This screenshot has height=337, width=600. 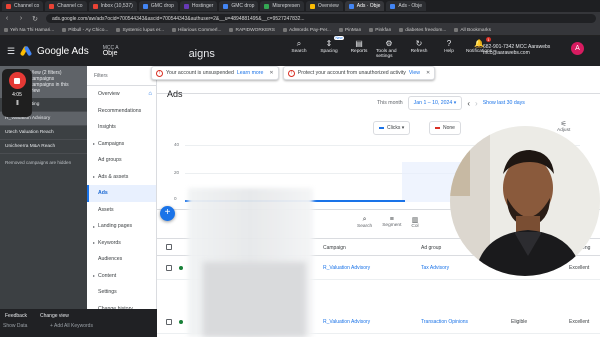 What do you see at coordinates (121, 259) in the screenshot?
I see `nav-item-audiences: Audiences` at bounding box center [121, 259].